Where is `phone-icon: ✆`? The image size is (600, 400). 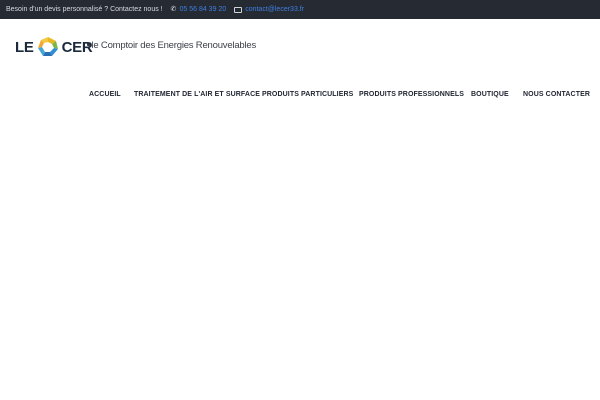 phone-icon: ✆ is located at coordinates (173, 9).